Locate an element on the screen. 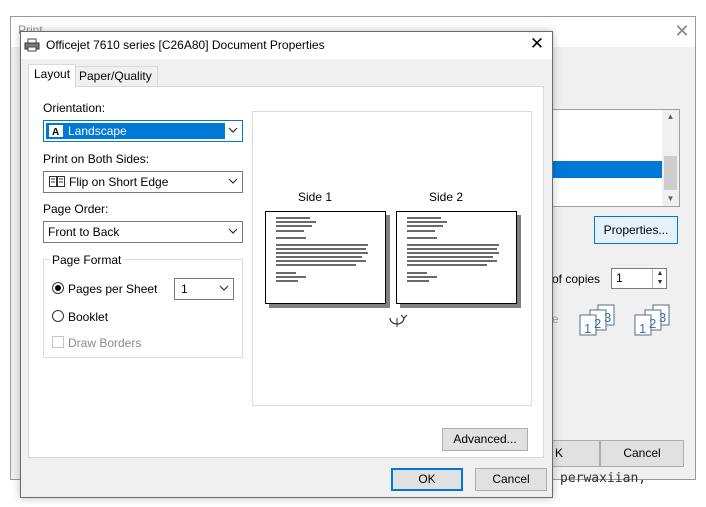  side-2-label: Side 2 is located at coordinates (446, 197).